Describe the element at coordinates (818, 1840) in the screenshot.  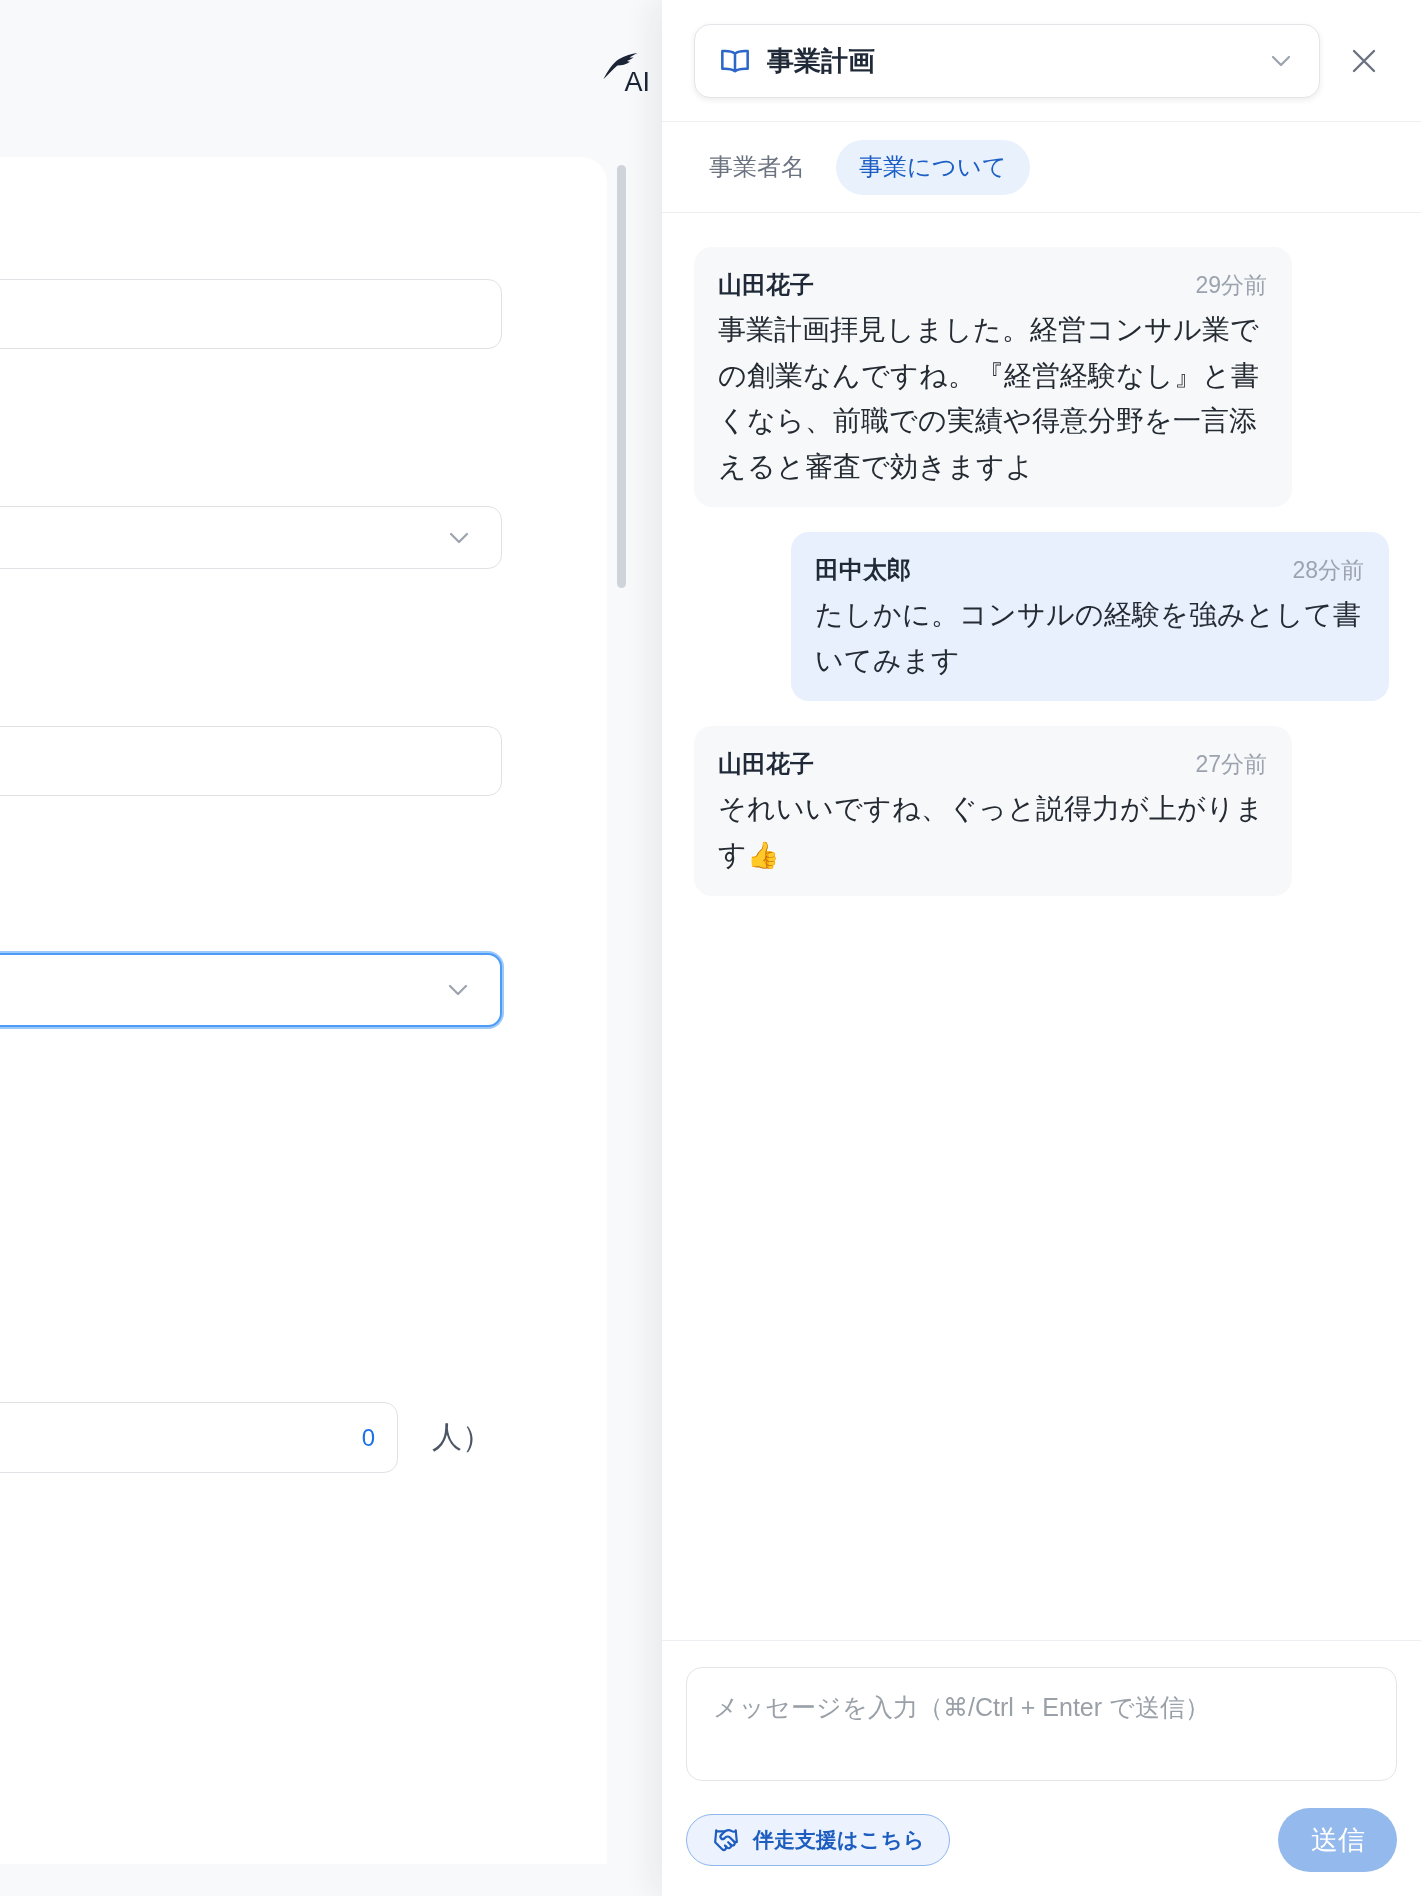
I see `support-button: 伴走支援はこちら` at that location.